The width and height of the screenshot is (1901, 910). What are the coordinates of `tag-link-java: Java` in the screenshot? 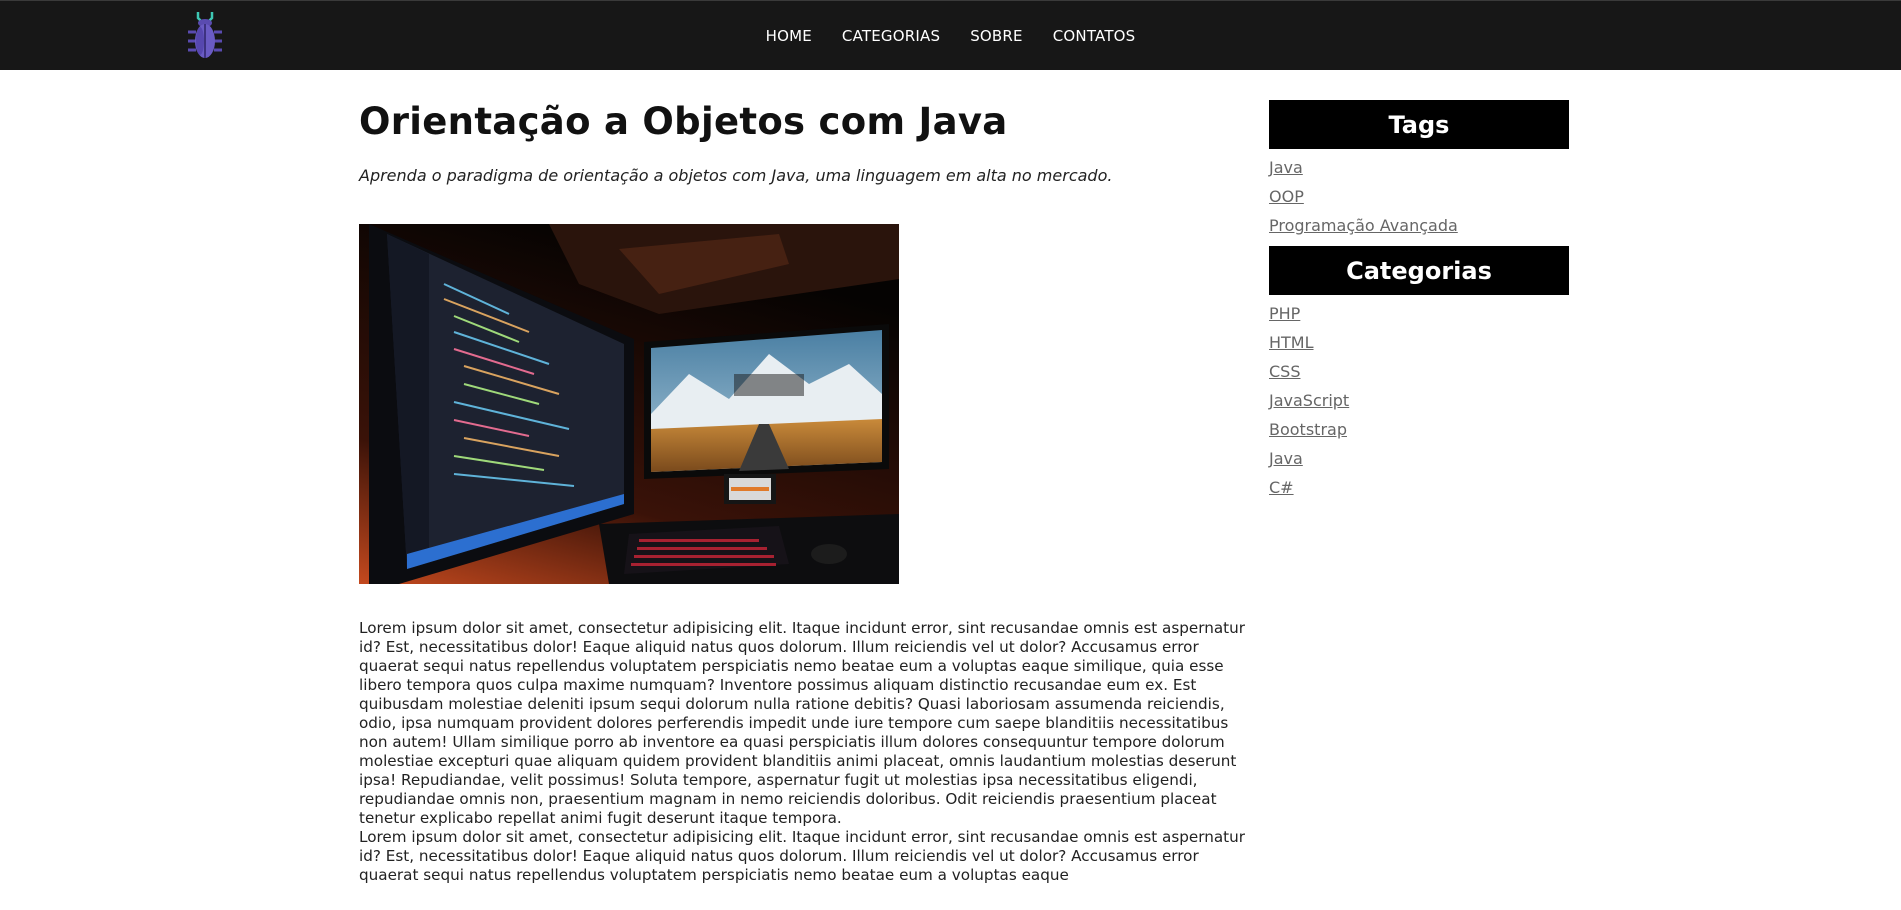 It's located at (1286, 167).